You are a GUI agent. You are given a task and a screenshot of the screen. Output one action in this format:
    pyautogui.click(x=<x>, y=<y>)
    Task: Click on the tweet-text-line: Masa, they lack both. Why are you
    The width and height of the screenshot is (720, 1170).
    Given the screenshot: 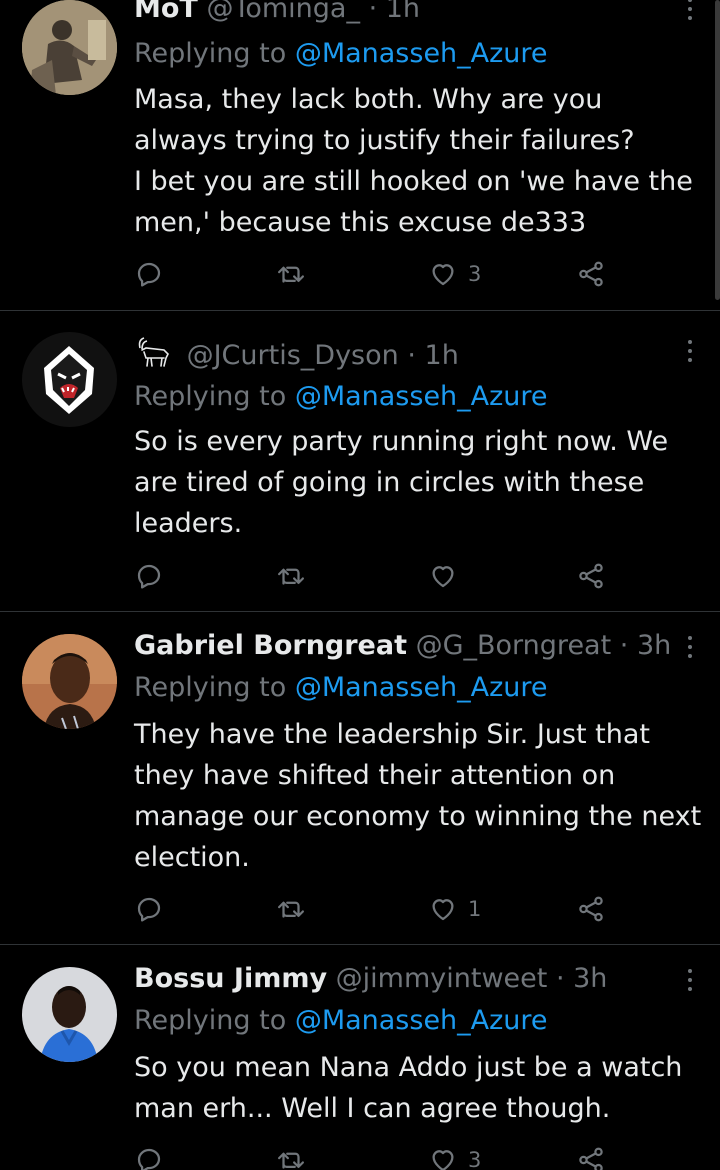 What is the action you would take?
    pyautogui.click(x=368, y=99)
    